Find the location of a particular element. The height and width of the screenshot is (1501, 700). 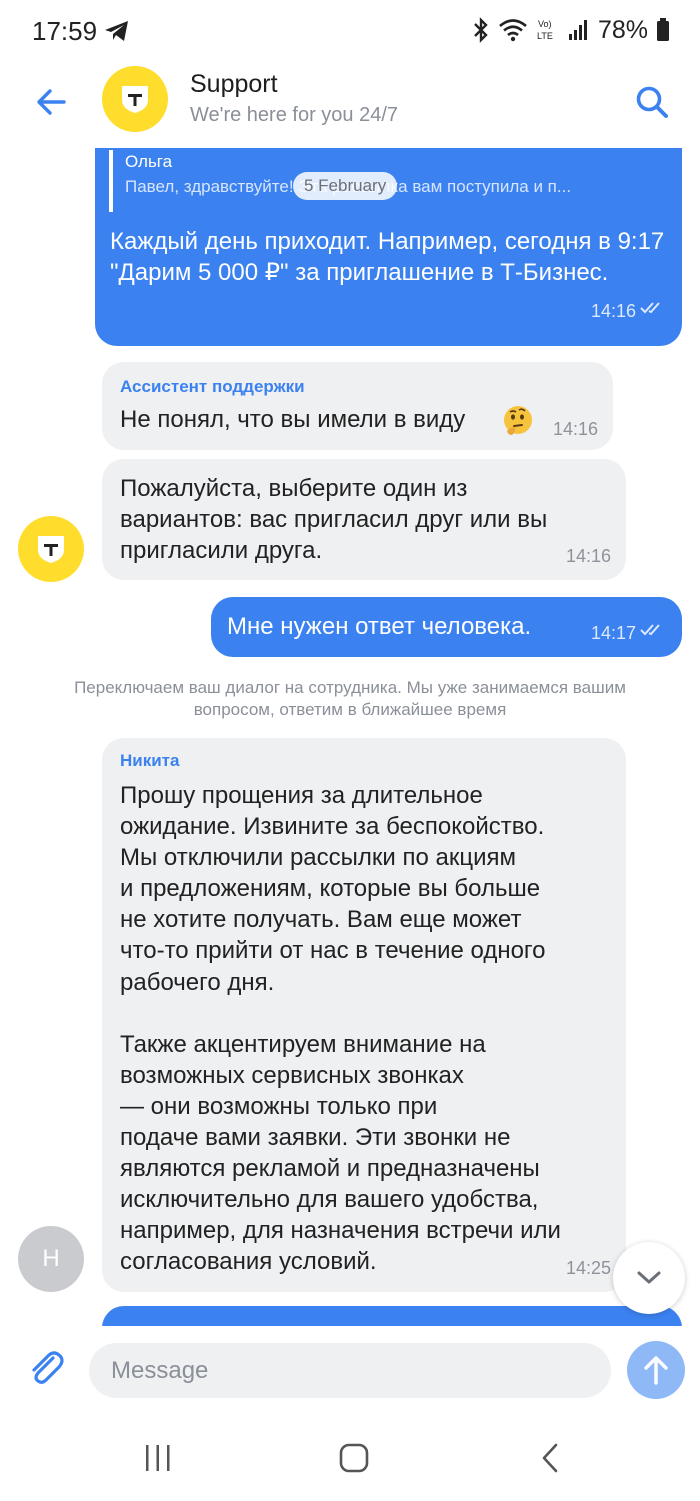

message-text: Не понял, что вы имели в виду is located at coordinates (293, 419).